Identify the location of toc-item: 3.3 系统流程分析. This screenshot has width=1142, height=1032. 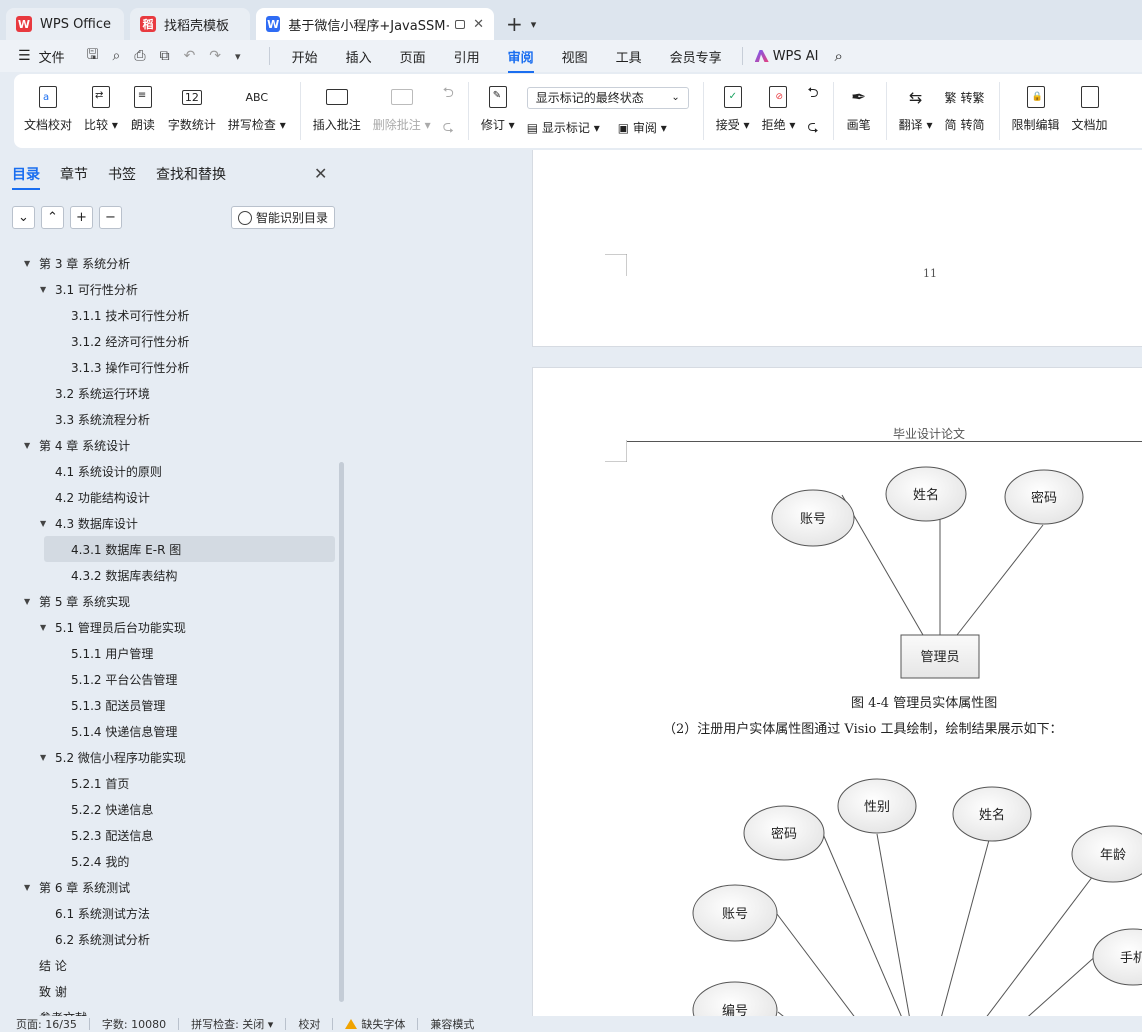
(170, 419).